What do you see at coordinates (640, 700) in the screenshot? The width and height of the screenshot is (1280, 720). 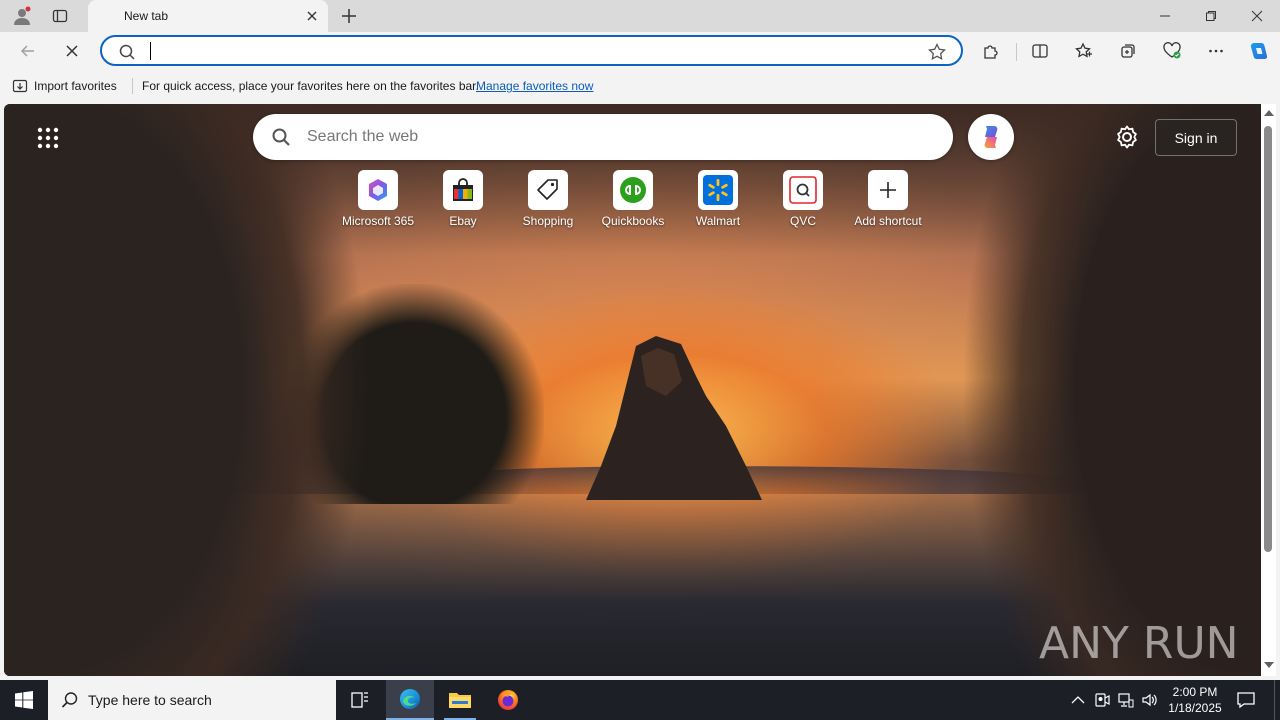 I see `windows-taskbar: Type here to search 2:00 PM 1/18/2025` at bounding box center [640, 700].